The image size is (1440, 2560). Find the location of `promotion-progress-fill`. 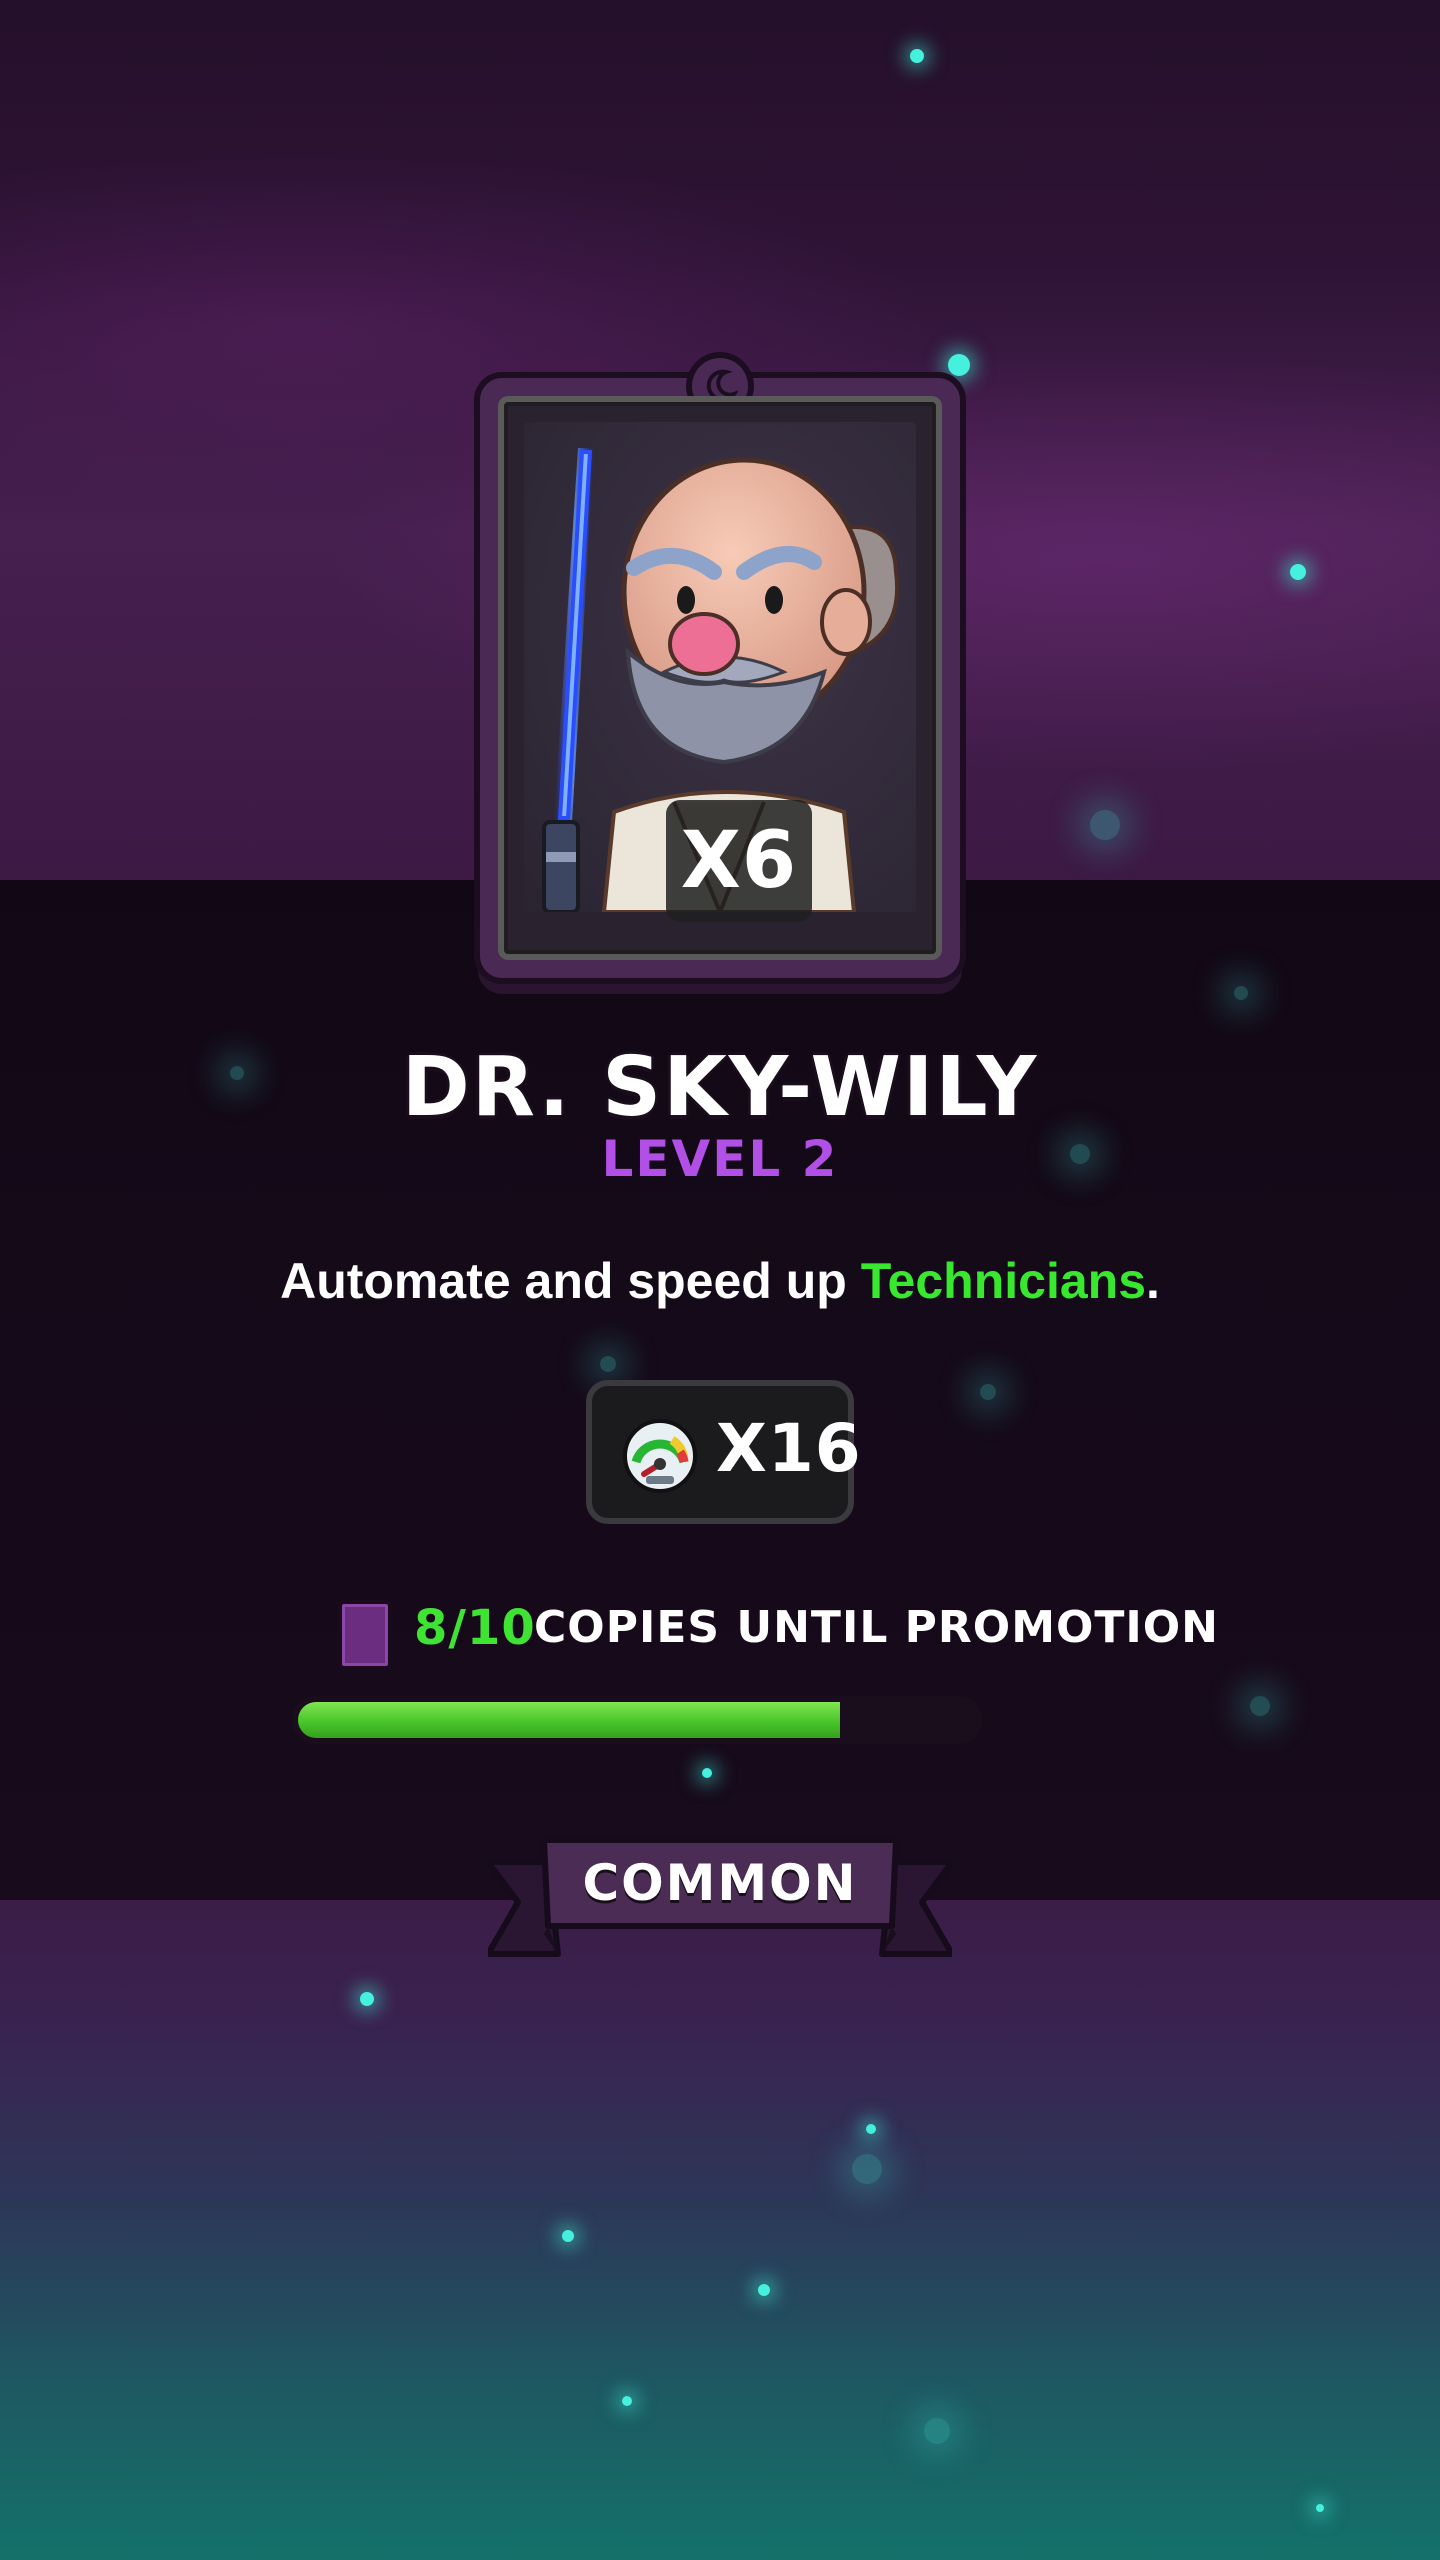

promotion-progress-fill is located at coordinates (569, 1720).